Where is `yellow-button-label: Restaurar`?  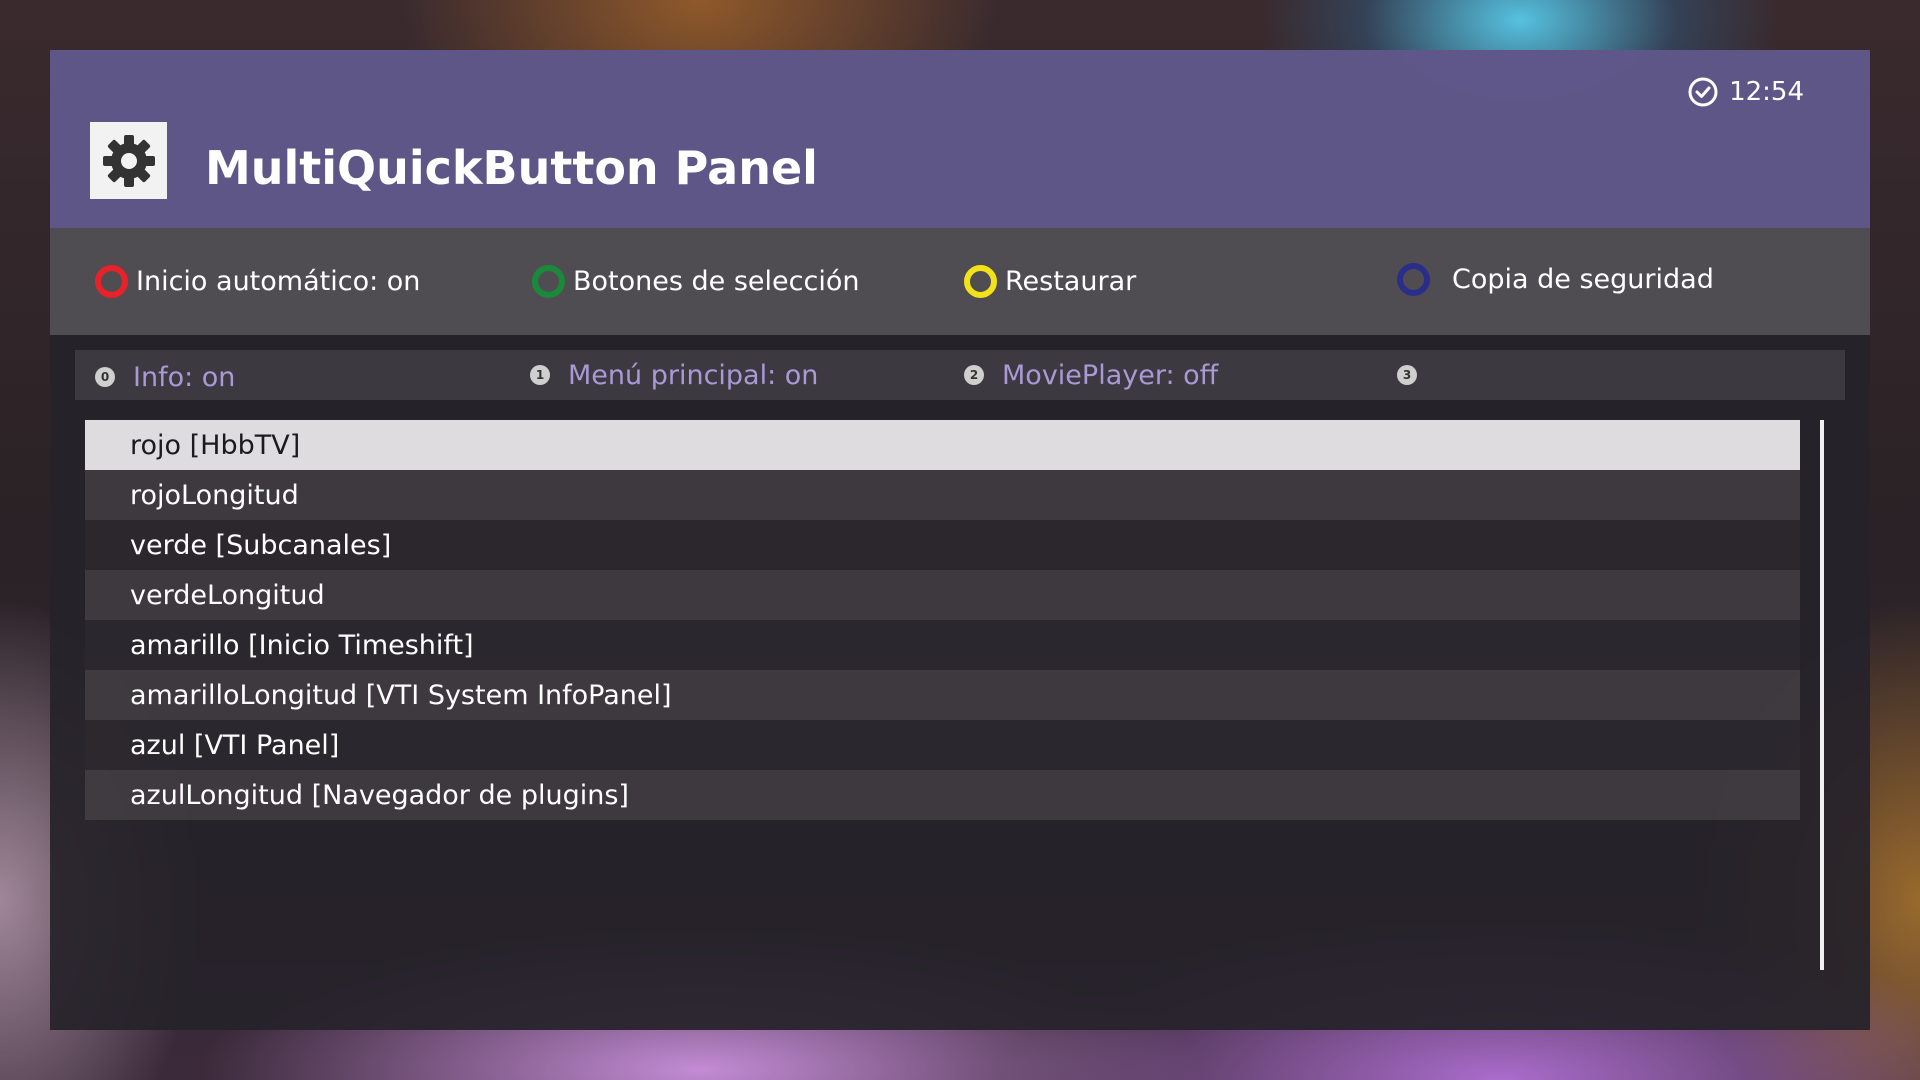
yellow-button-label: Restaurar is located at coordinates (1071, 281).